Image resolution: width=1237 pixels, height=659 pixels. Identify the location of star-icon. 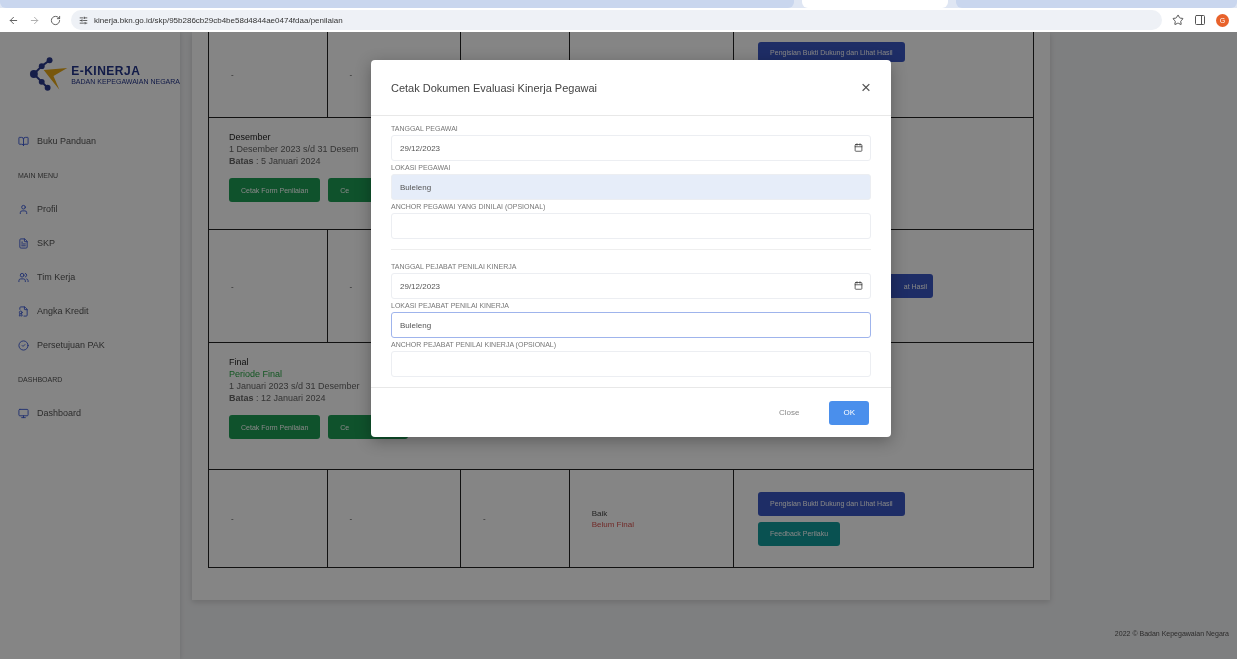
(1178, 20).